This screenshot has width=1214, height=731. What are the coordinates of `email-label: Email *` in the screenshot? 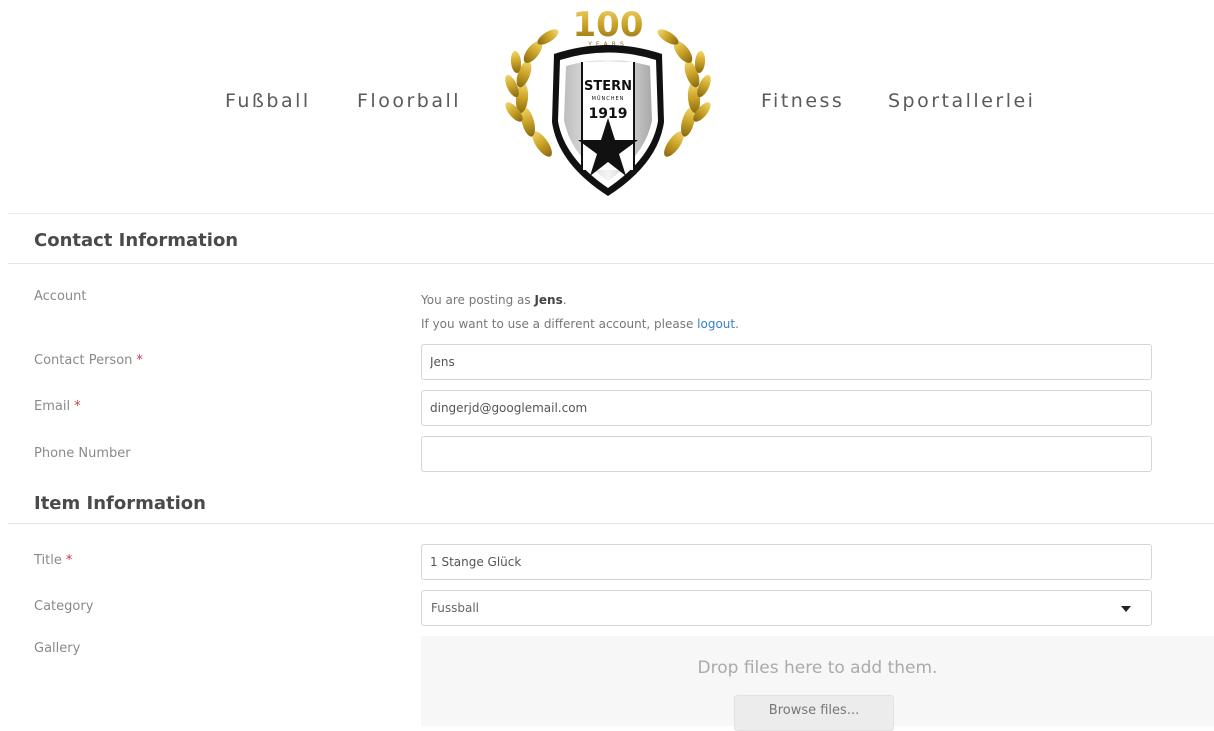 It's located at (57, 406).